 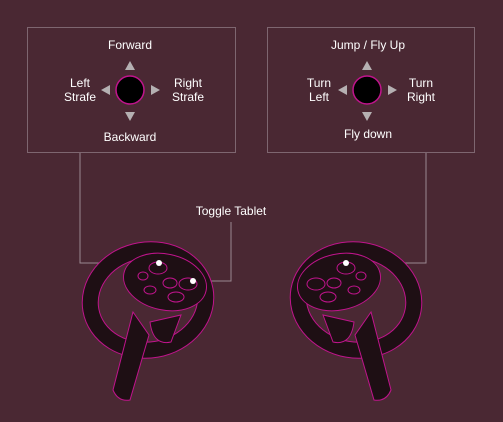 What do you see at coordinates (148, 321) in the screenshot?
I see `left-controller-icon` at bounding box center [148, 321].